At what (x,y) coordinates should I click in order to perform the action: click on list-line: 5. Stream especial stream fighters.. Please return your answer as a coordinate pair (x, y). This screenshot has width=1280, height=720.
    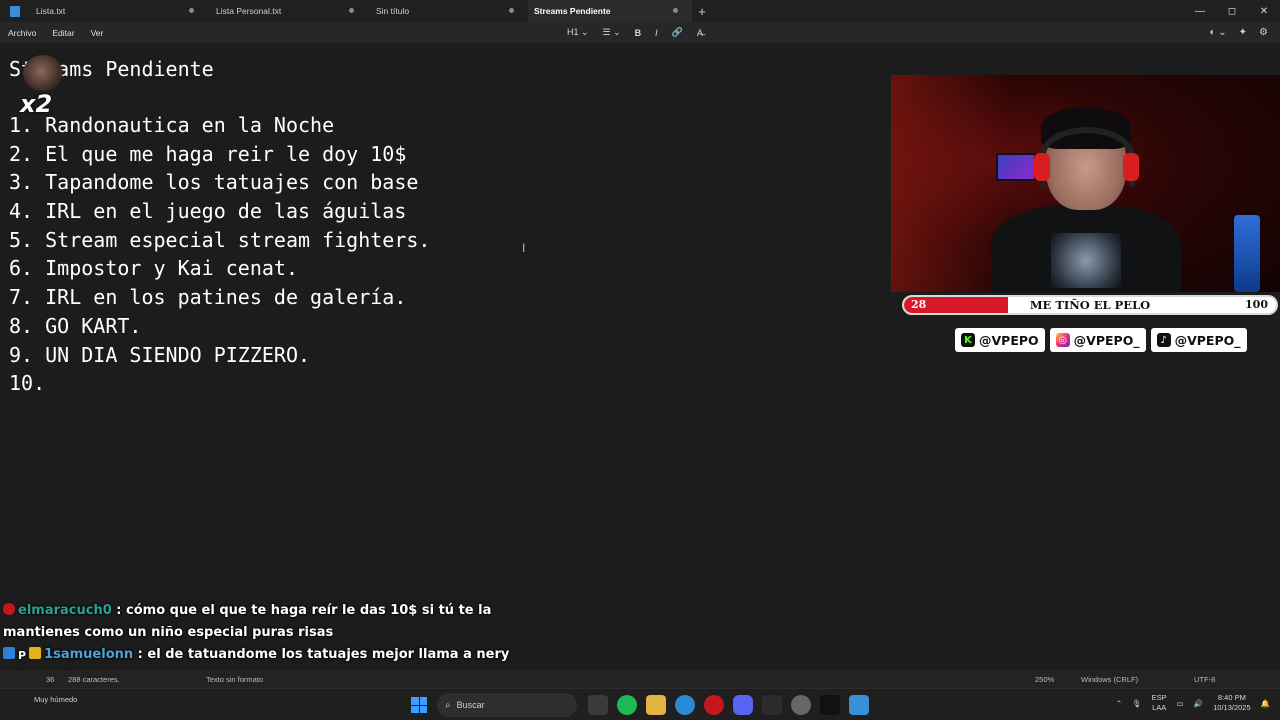
    Looking at the image, I should click on (219, 242).